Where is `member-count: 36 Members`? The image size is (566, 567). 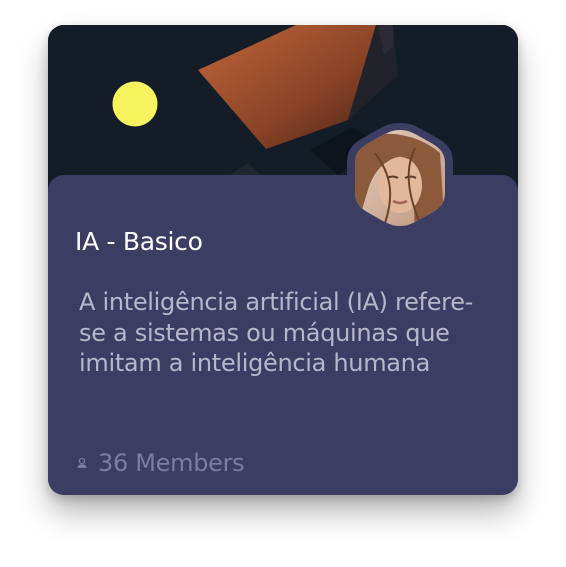 member-count: 36 Members is located at coordinates (160, 463).